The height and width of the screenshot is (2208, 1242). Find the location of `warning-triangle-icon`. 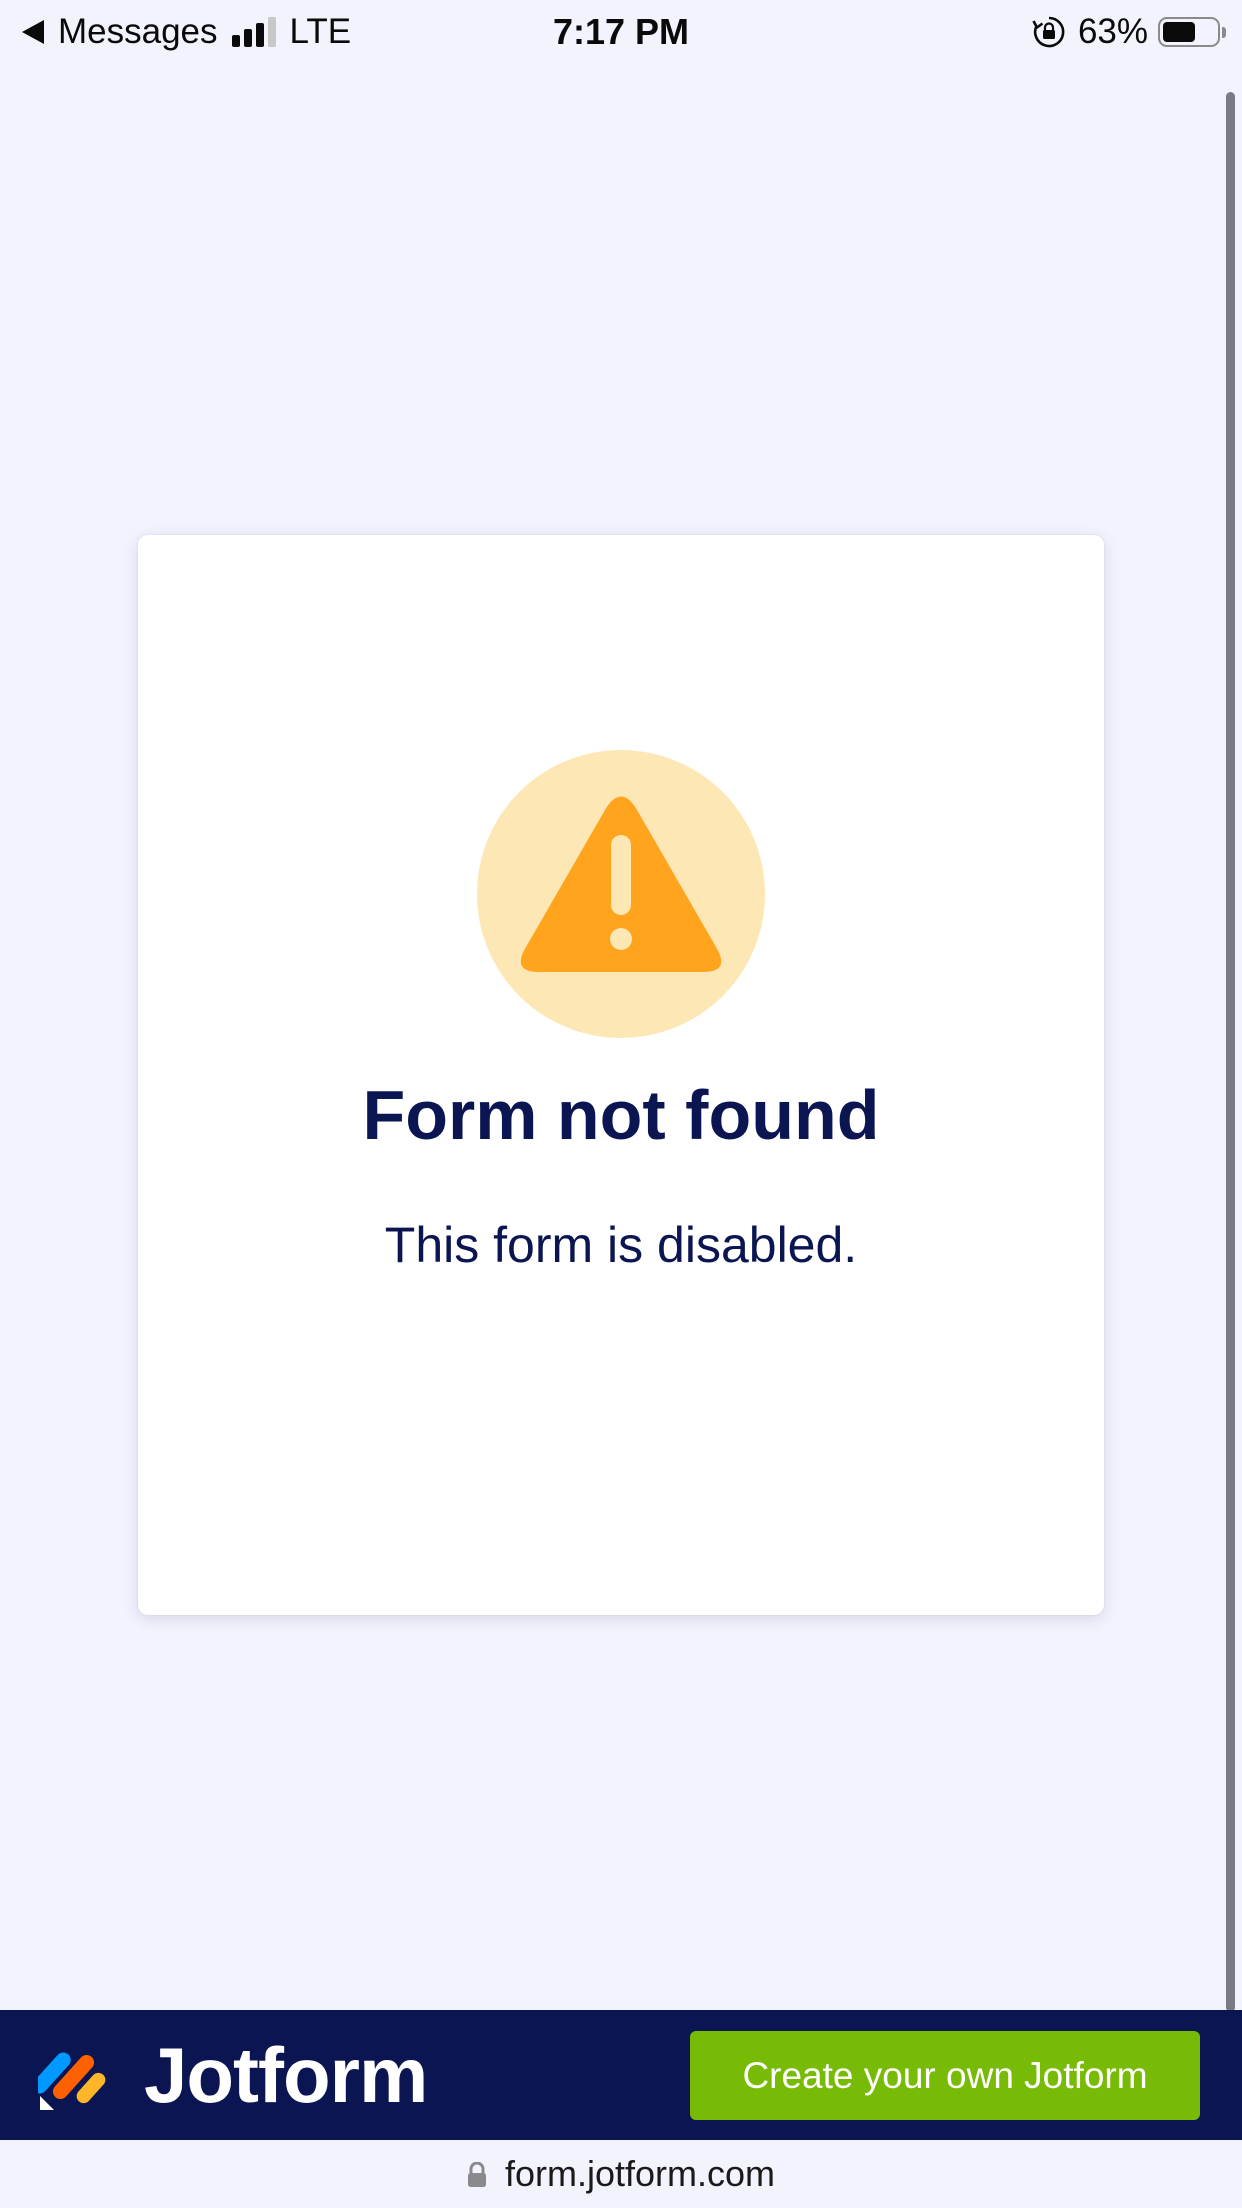

warning-triangle-icon is located at coordinates (621, 884).